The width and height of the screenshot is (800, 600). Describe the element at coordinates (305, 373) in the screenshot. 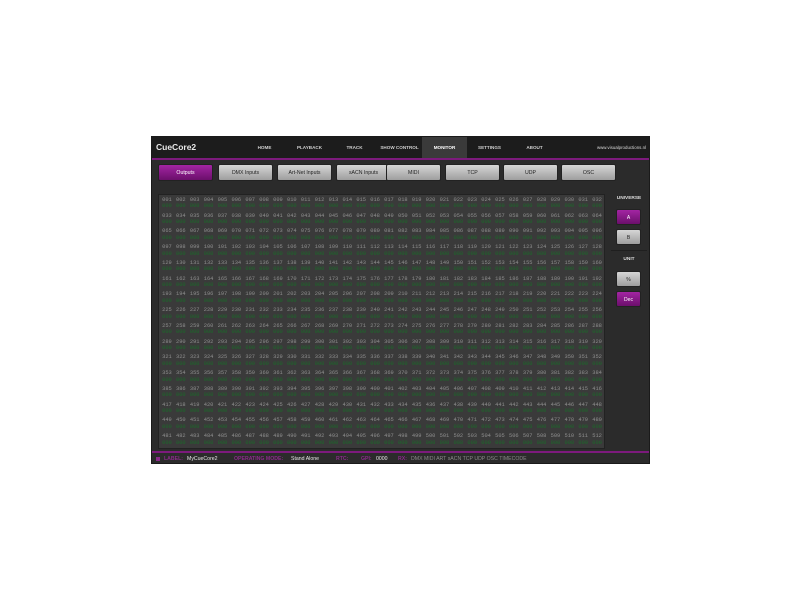

I see `channel-number: 363` at that location.